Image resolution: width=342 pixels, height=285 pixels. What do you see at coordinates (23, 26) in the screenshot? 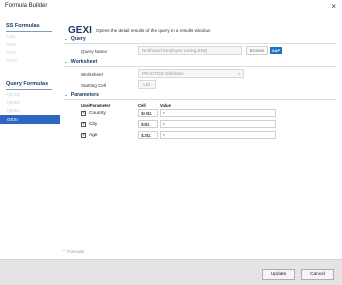
I see `ss-formulas-heading: SS Formulas` at bounding box center [23, 26].